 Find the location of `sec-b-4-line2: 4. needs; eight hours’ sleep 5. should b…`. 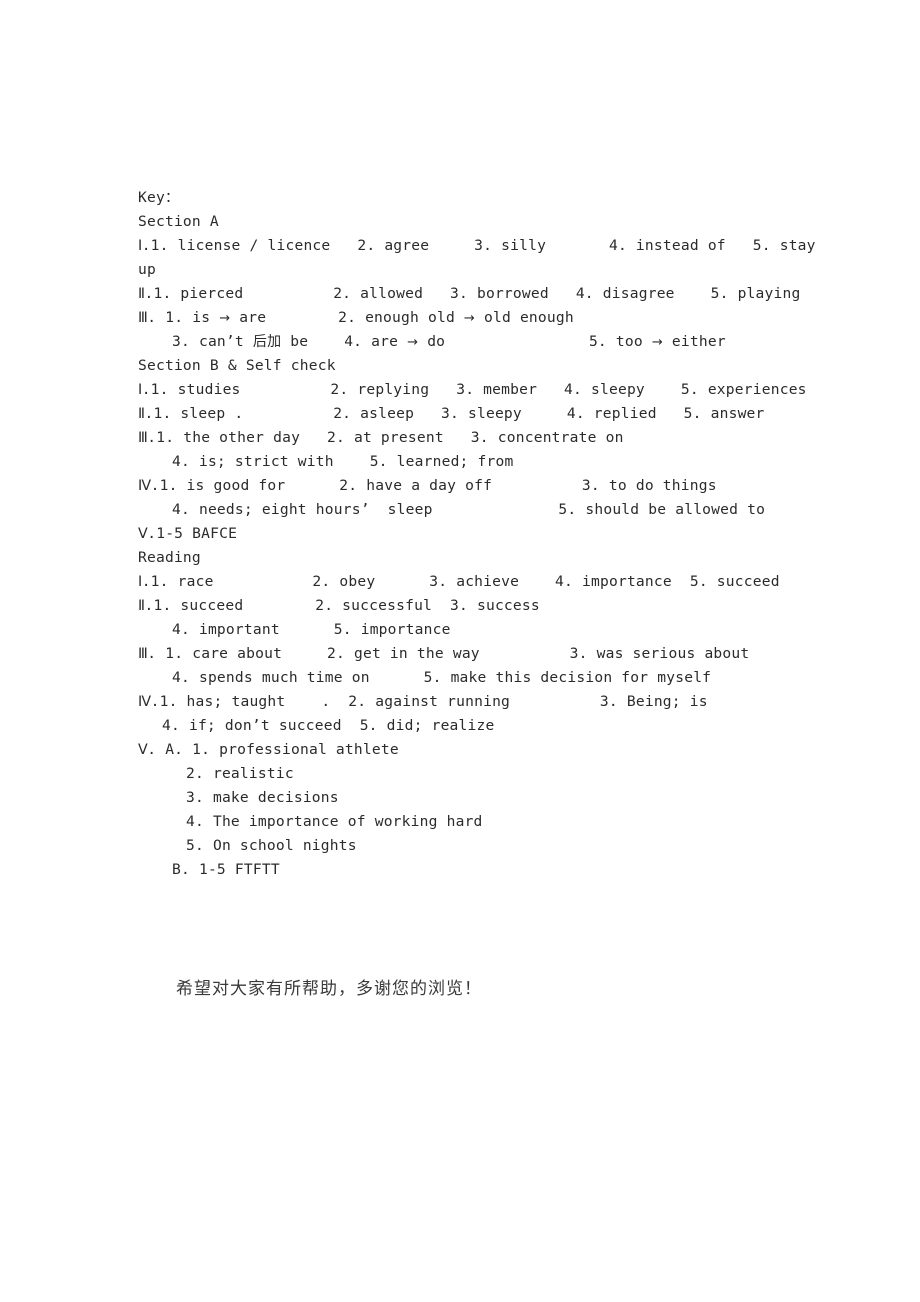

sec-b-4-line2: 4. needs; eight hours’ sleep 5. should b… is located at coordinates (469, 509).